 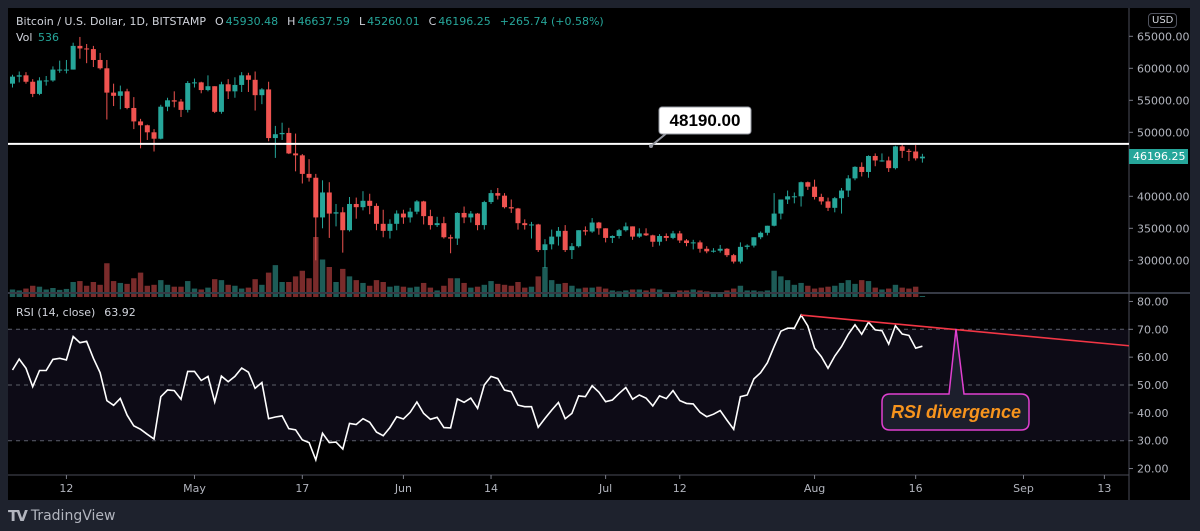 What do you see at coordinates (1163, 196) in the screenshot?
I see `price-tick-label: 40000.00` at bounding box center [1163, 196].